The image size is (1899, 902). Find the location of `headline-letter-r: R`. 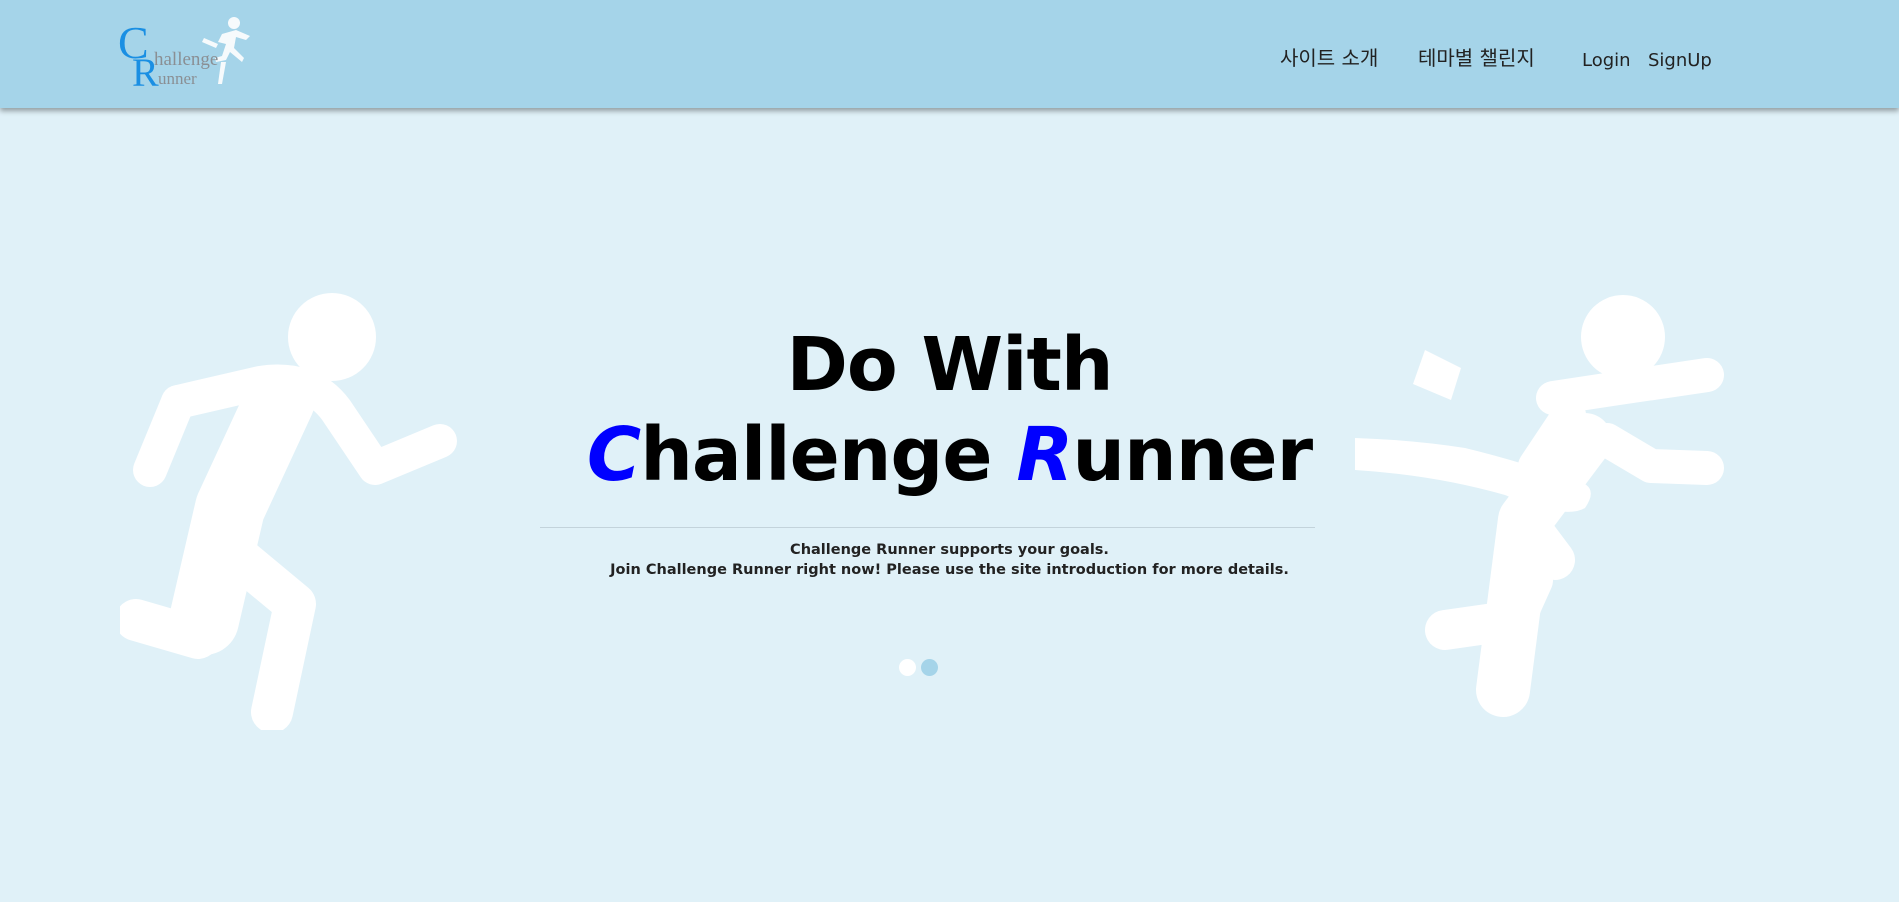

headline-letter-r: R is located at coordinates (1044, 455).